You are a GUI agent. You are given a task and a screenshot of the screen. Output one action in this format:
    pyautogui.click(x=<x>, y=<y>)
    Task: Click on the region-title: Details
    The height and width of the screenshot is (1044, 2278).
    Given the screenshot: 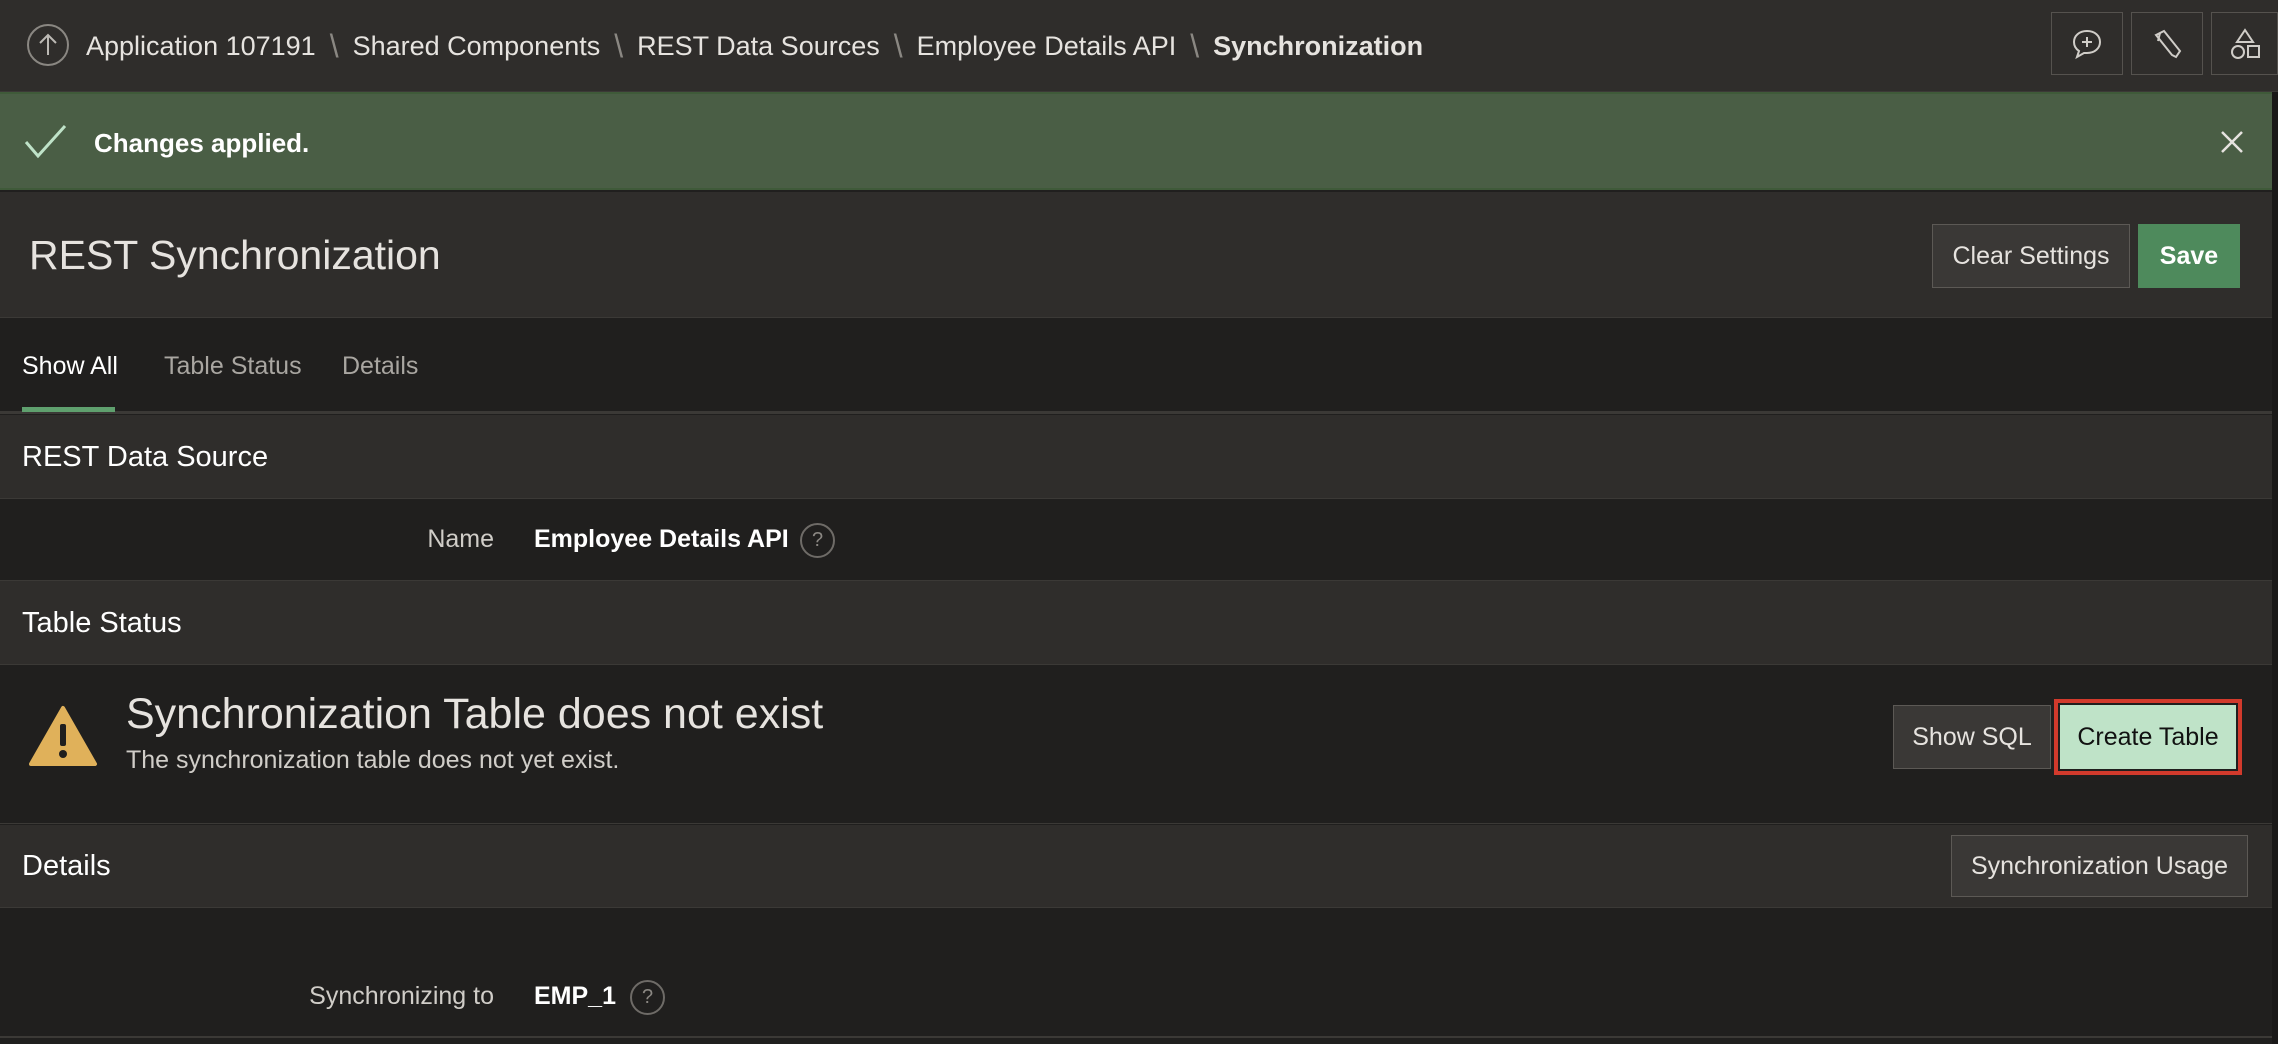 What is the action you would take?
    pyautogui.click(x=66, y=866)
    